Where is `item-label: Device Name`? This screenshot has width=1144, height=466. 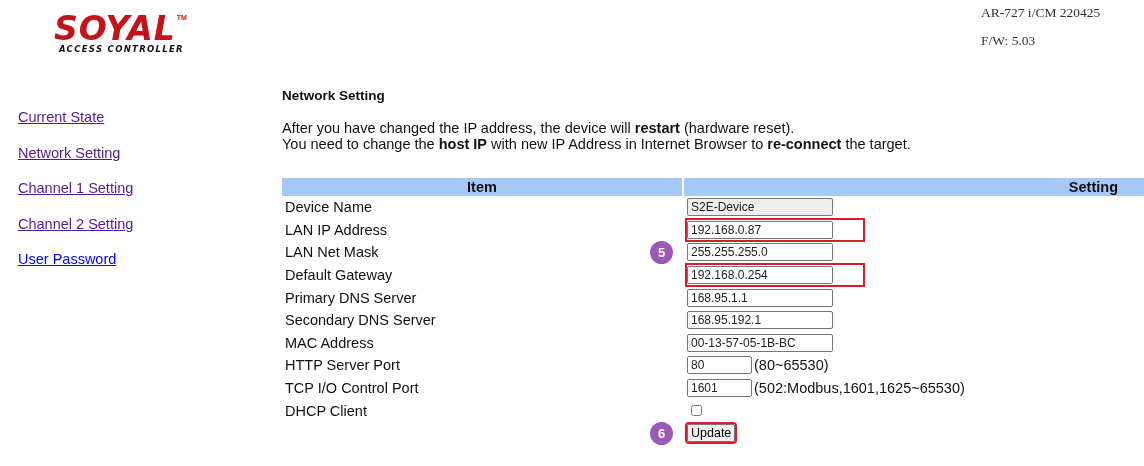 item-label: Device Name is located at coordinates (329, 207).